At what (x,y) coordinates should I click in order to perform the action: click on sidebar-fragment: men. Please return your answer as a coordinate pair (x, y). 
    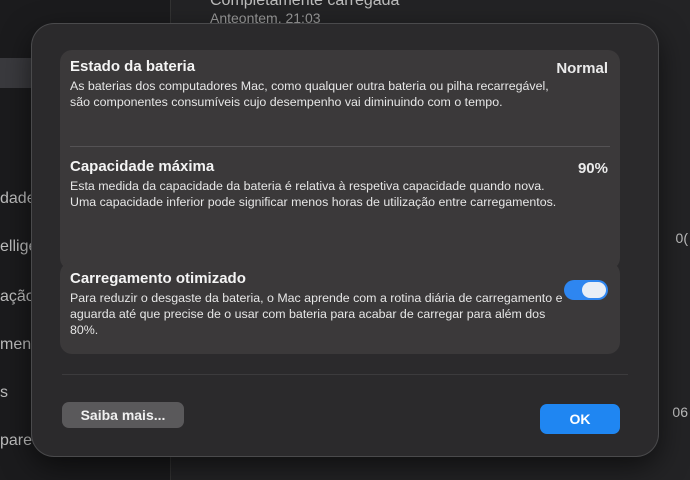
    Looking at the image, I should click on (16, 344).